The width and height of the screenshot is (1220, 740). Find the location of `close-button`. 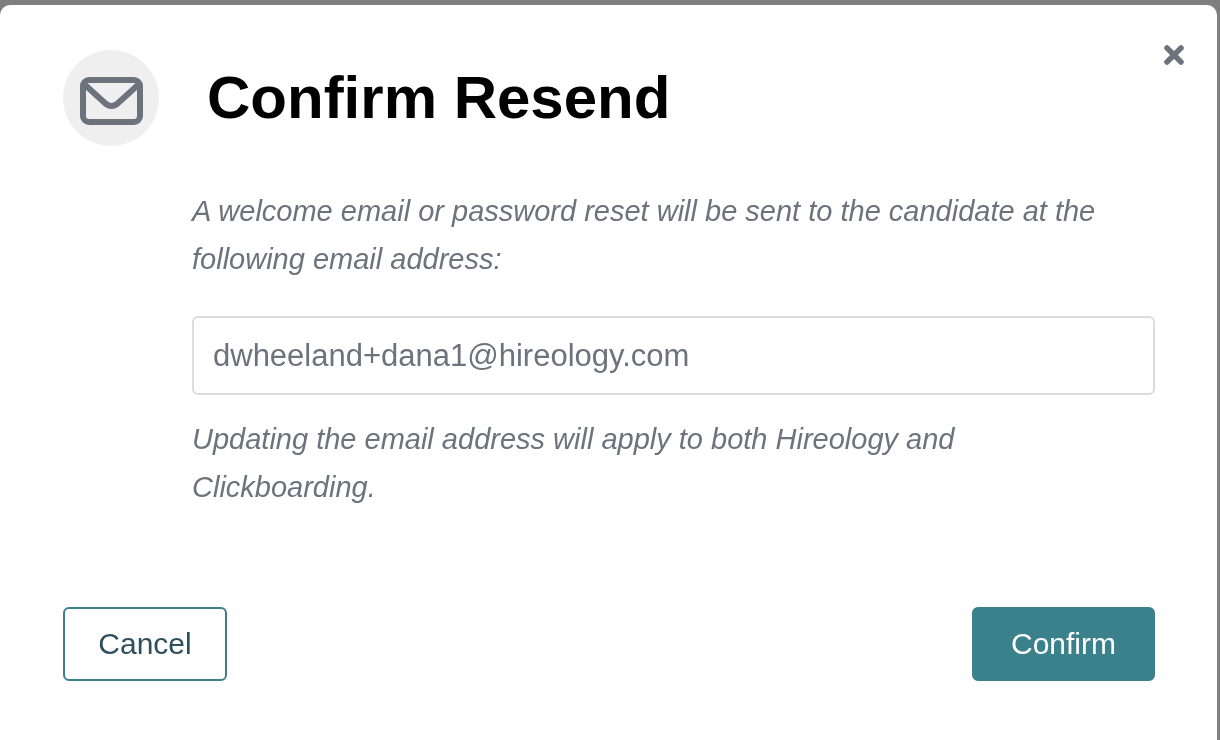

close-button is located at coordinates (1174, 55).